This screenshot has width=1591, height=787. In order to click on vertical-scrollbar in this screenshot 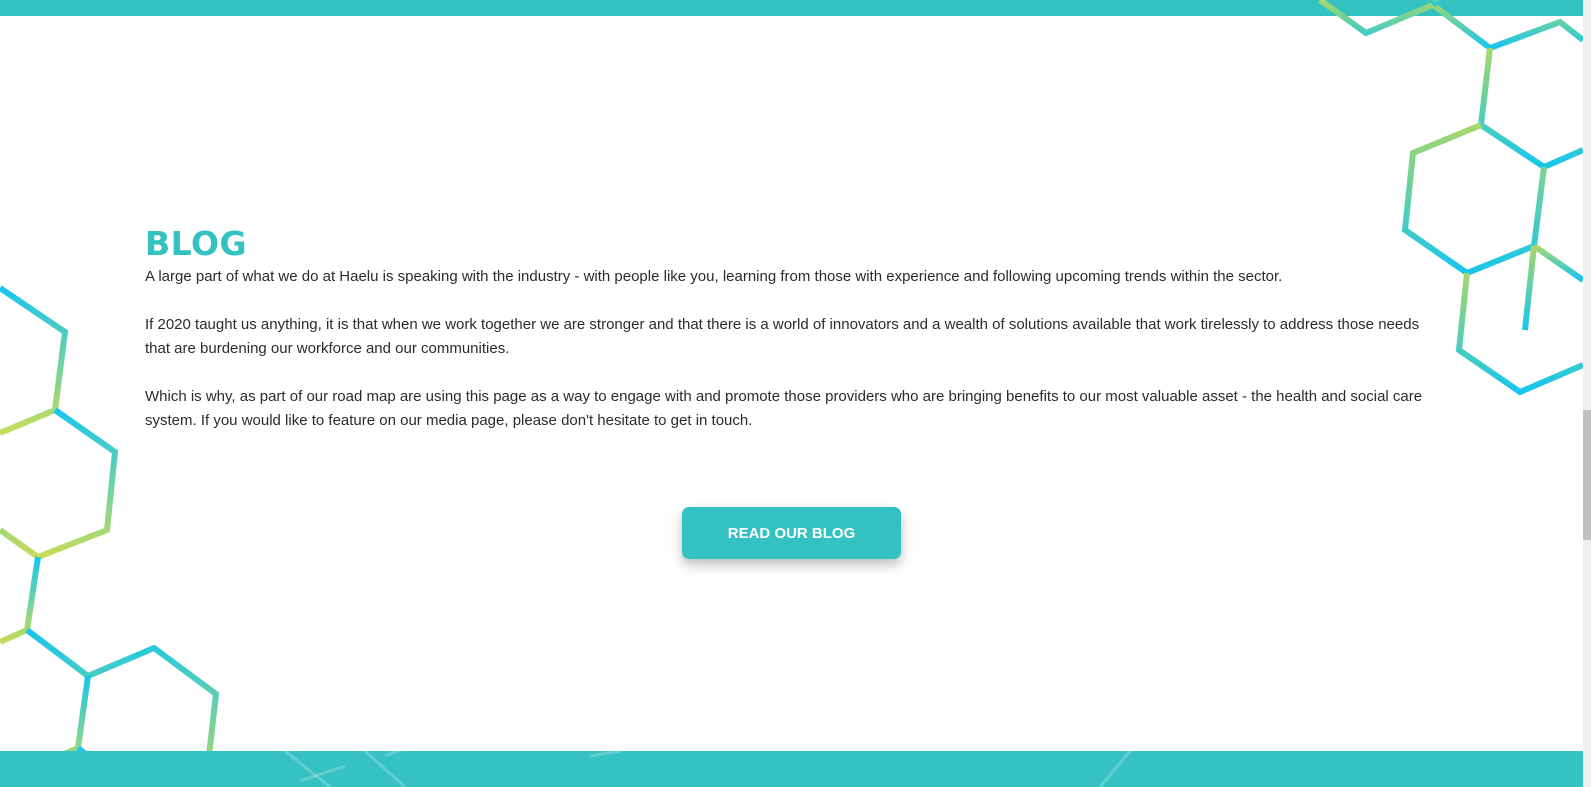, I will do `click(1587, 393)`.